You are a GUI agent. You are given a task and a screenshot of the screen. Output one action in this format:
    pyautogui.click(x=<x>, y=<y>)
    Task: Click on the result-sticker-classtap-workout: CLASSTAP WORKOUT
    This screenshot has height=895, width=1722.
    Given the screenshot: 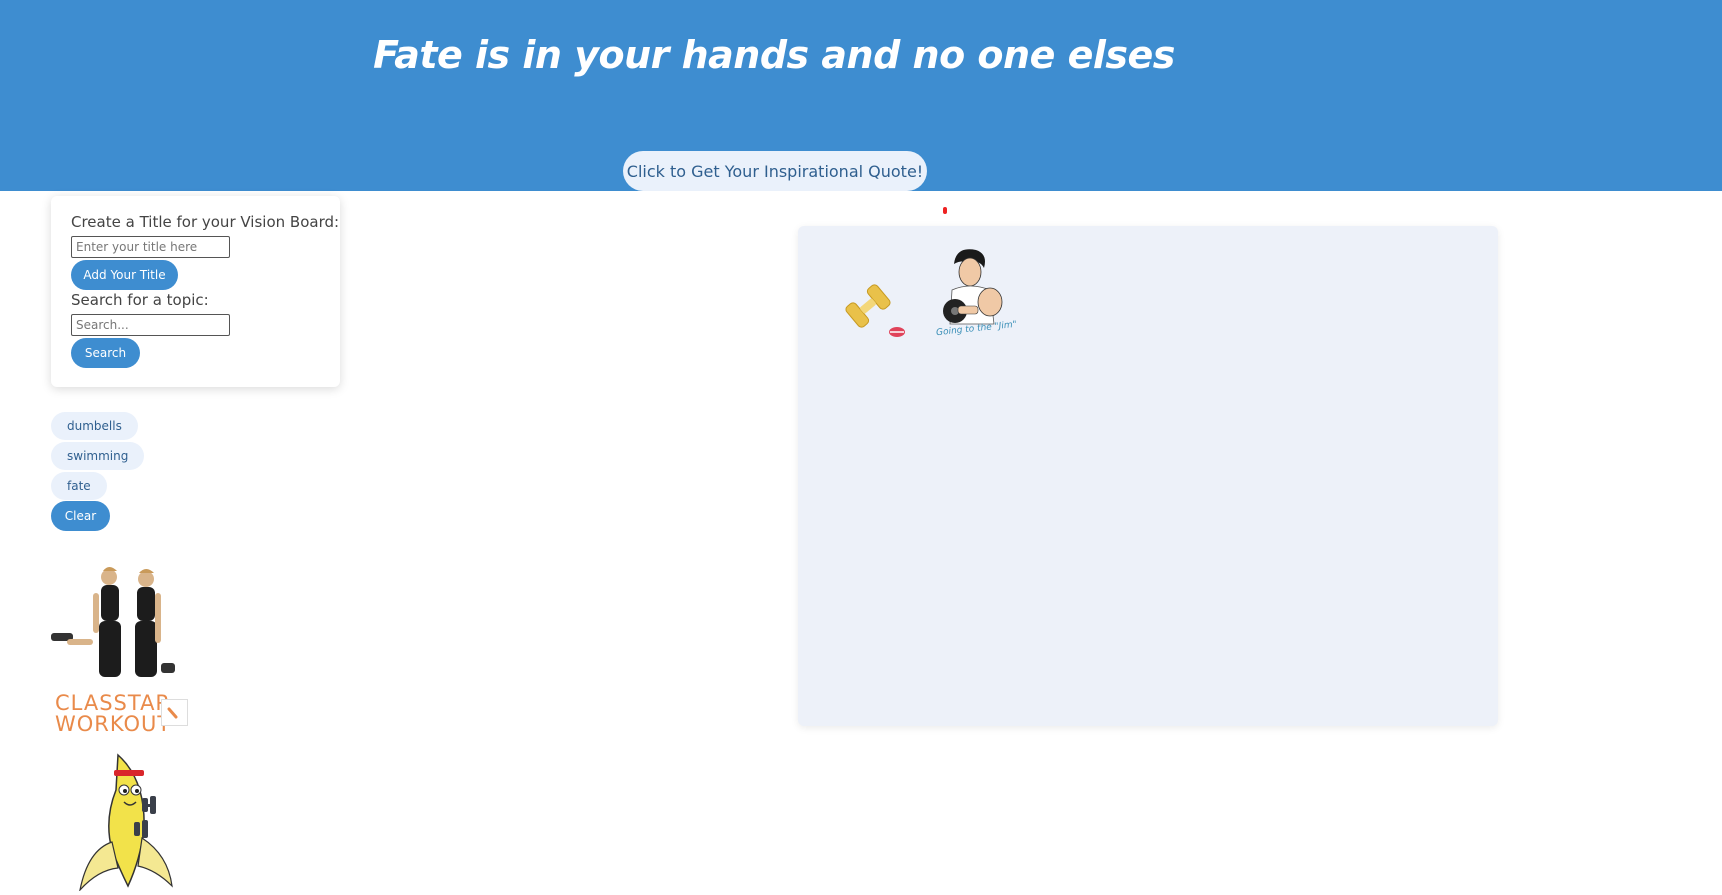 What is the action you would take?
    pyautogui.click(x=113, y=713)
    